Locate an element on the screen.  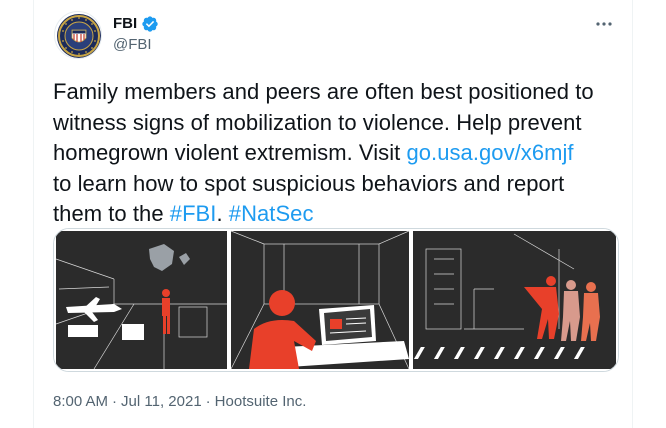
author-name-row: FBI is located at coordinates (136, 24).